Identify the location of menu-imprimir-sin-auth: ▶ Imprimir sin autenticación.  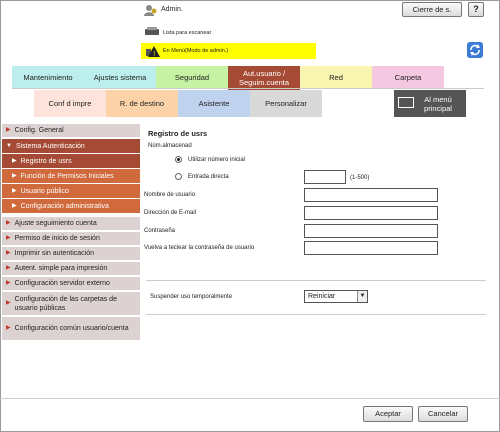
(71, 254).